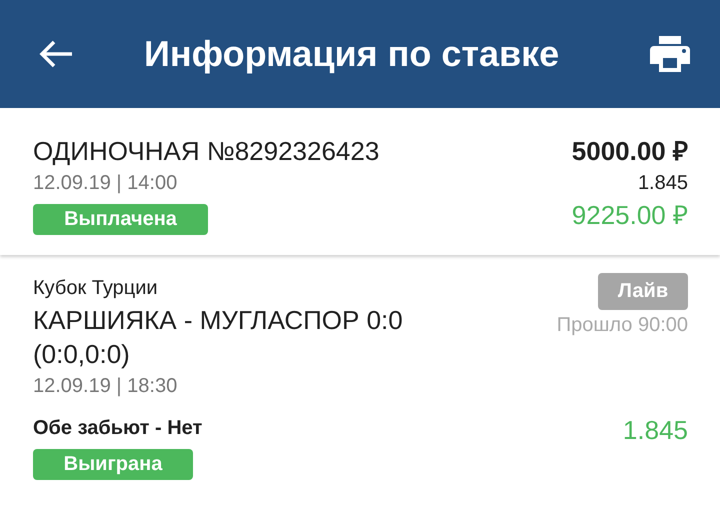 This screenshot has width=720, height=528. Describe the element at coordinates (663, 183) in the screenshot. I see `bet-odds: 1.845` at that location.